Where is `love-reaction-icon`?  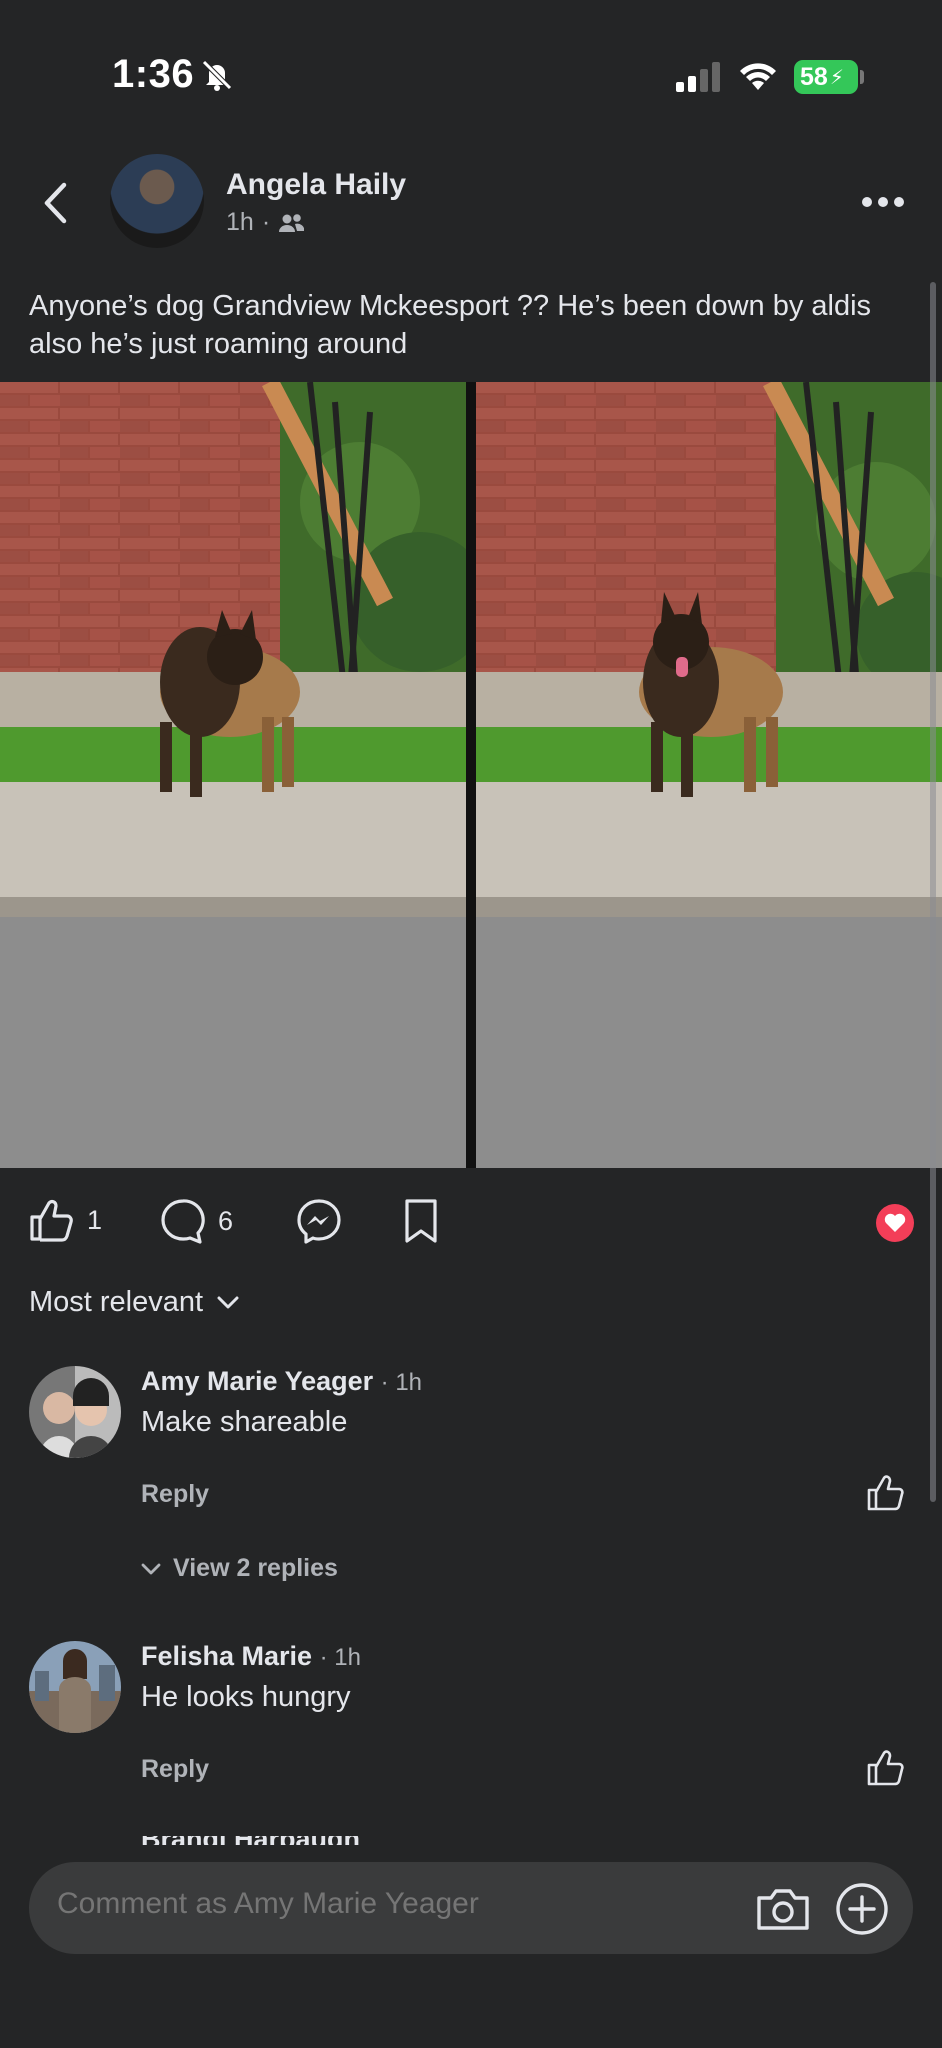
love-reaction-icon is located at coordinates (895, 1223).